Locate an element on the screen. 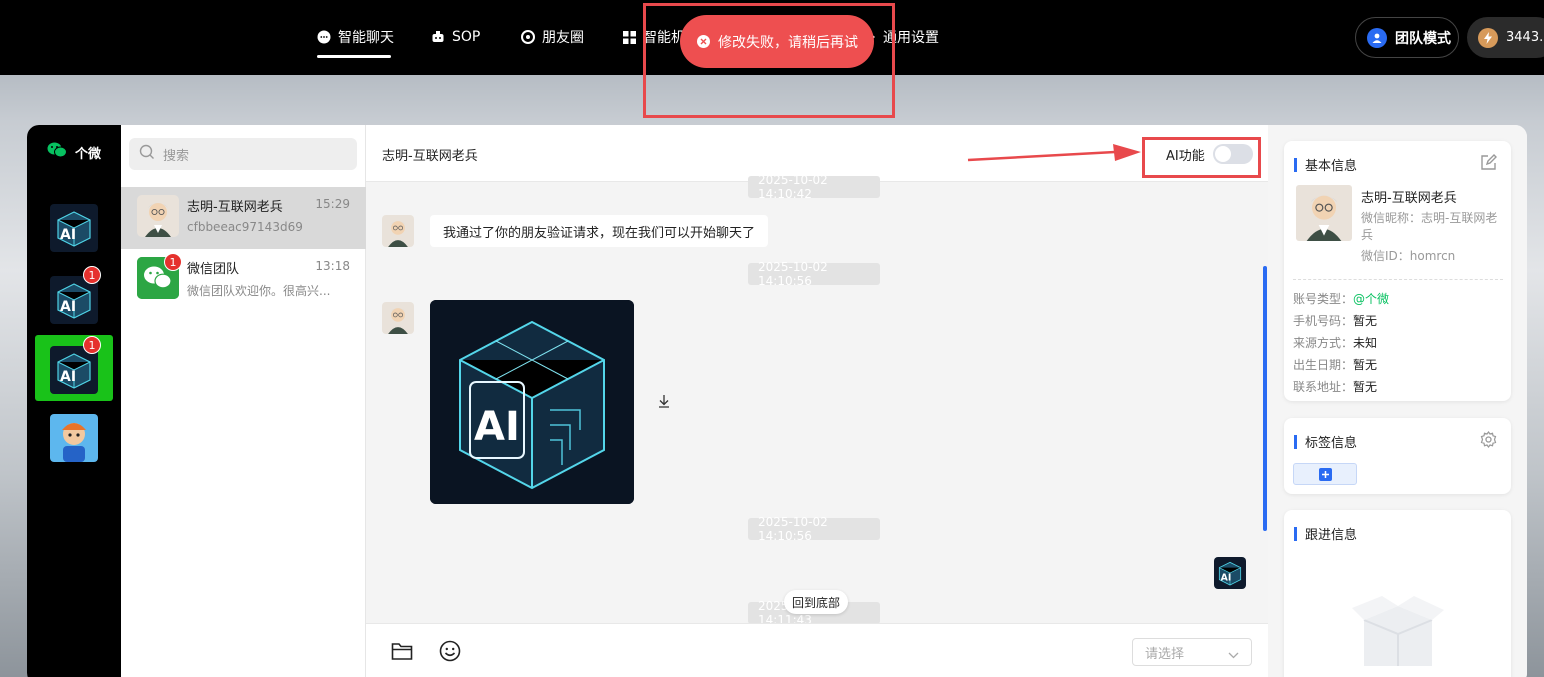  aperture-icon is located at coordinates (528, 37).